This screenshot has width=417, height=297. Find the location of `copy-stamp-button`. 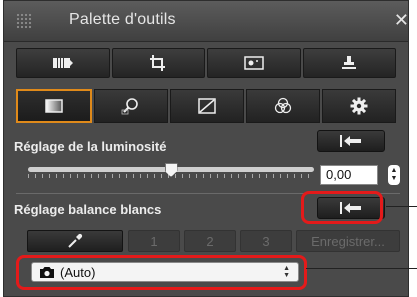

copy-stamp-button is located at coordinates (349, 63).